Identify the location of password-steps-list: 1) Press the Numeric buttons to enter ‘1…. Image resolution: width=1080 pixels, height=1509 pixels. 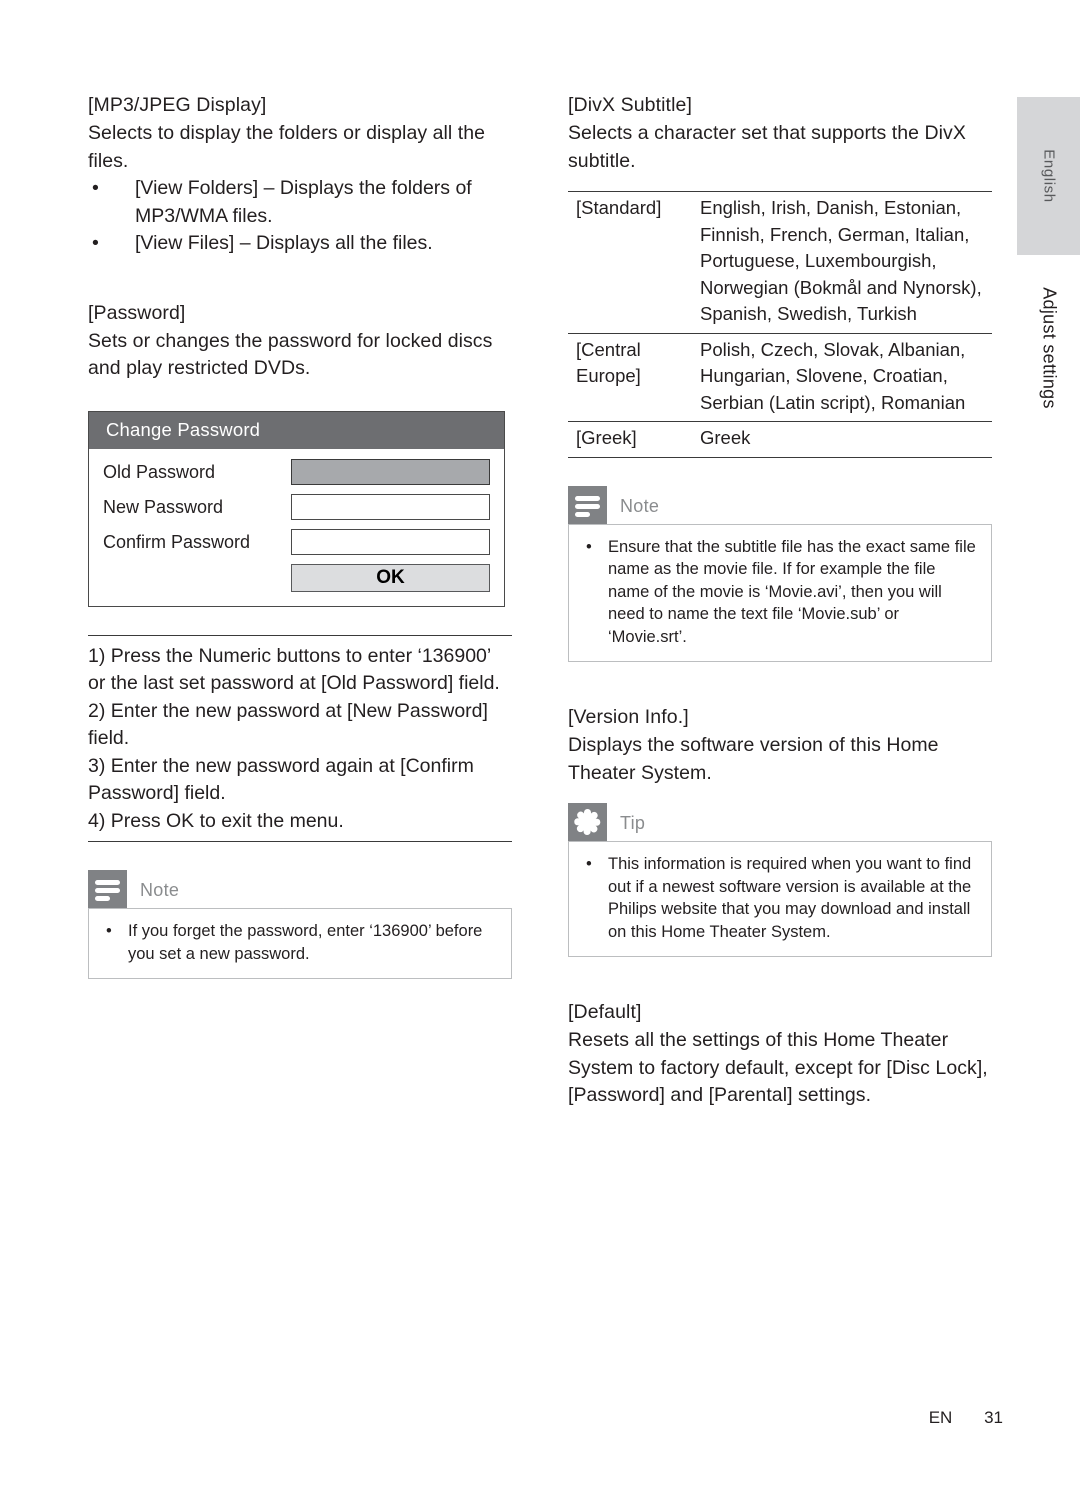
(300, 739).